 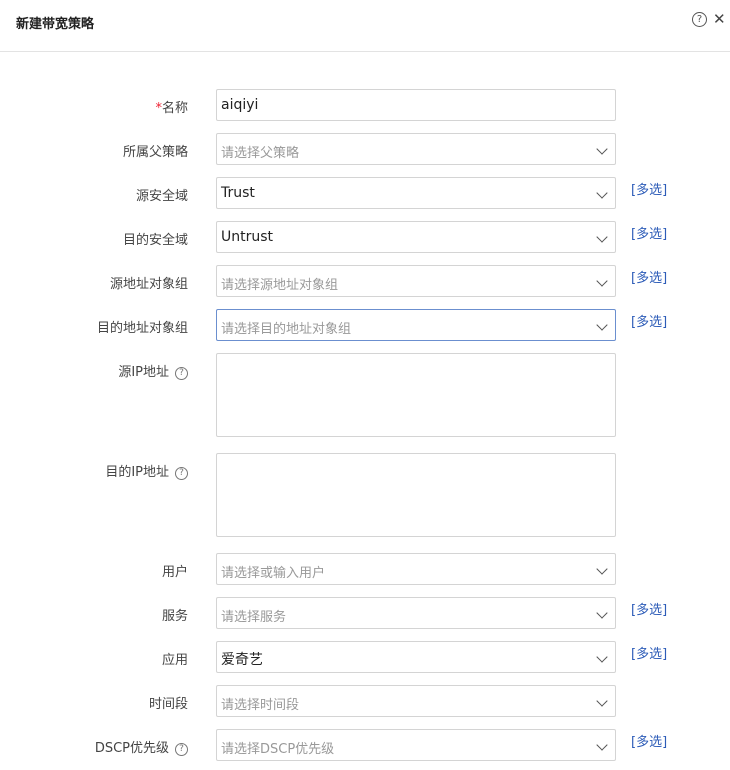 I want to click on dscp-label: DSCP优先级?, so click(x=141, y=746).